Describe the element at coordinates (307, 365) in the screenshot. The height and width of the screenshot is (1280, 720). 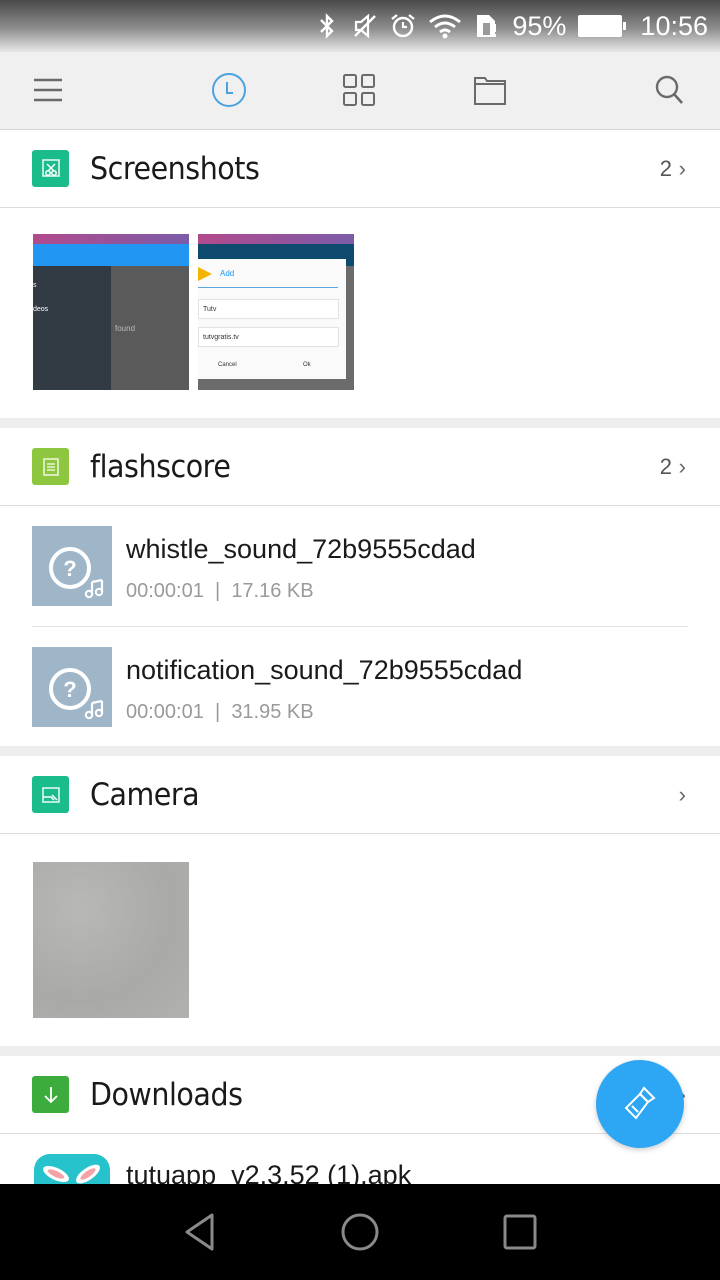
I see `thumb-ok: Ok` at that location.